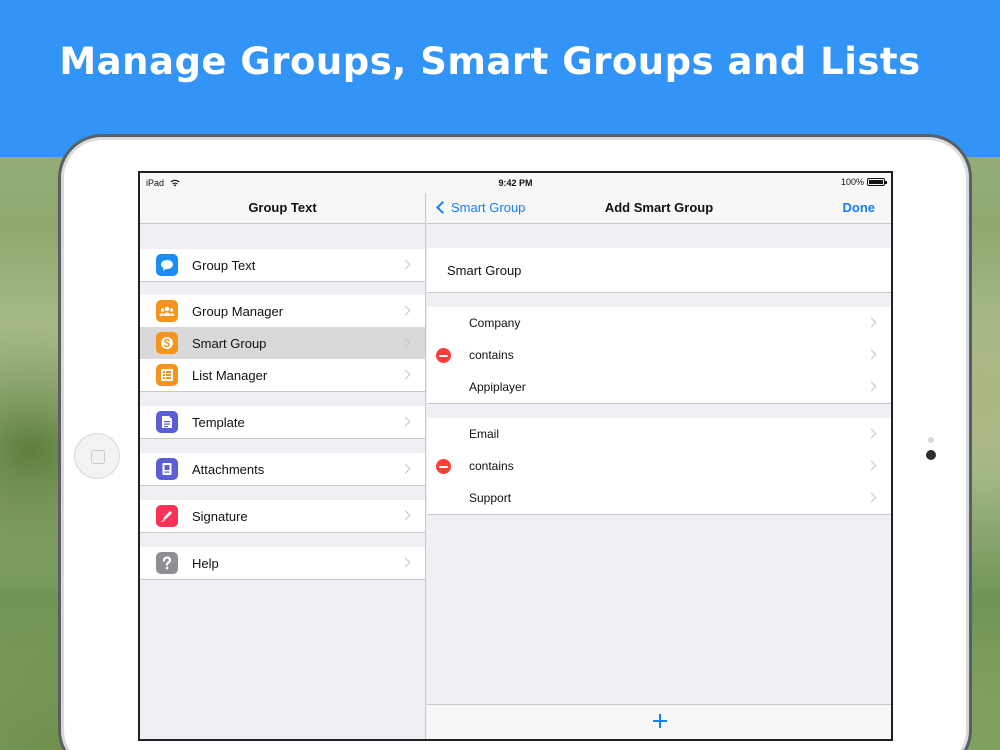 This screenshot has height=750, width=1000. Describe the element at coordinates (490, 498) in the screenshot. I see `rule-value-label: Support` at that location.